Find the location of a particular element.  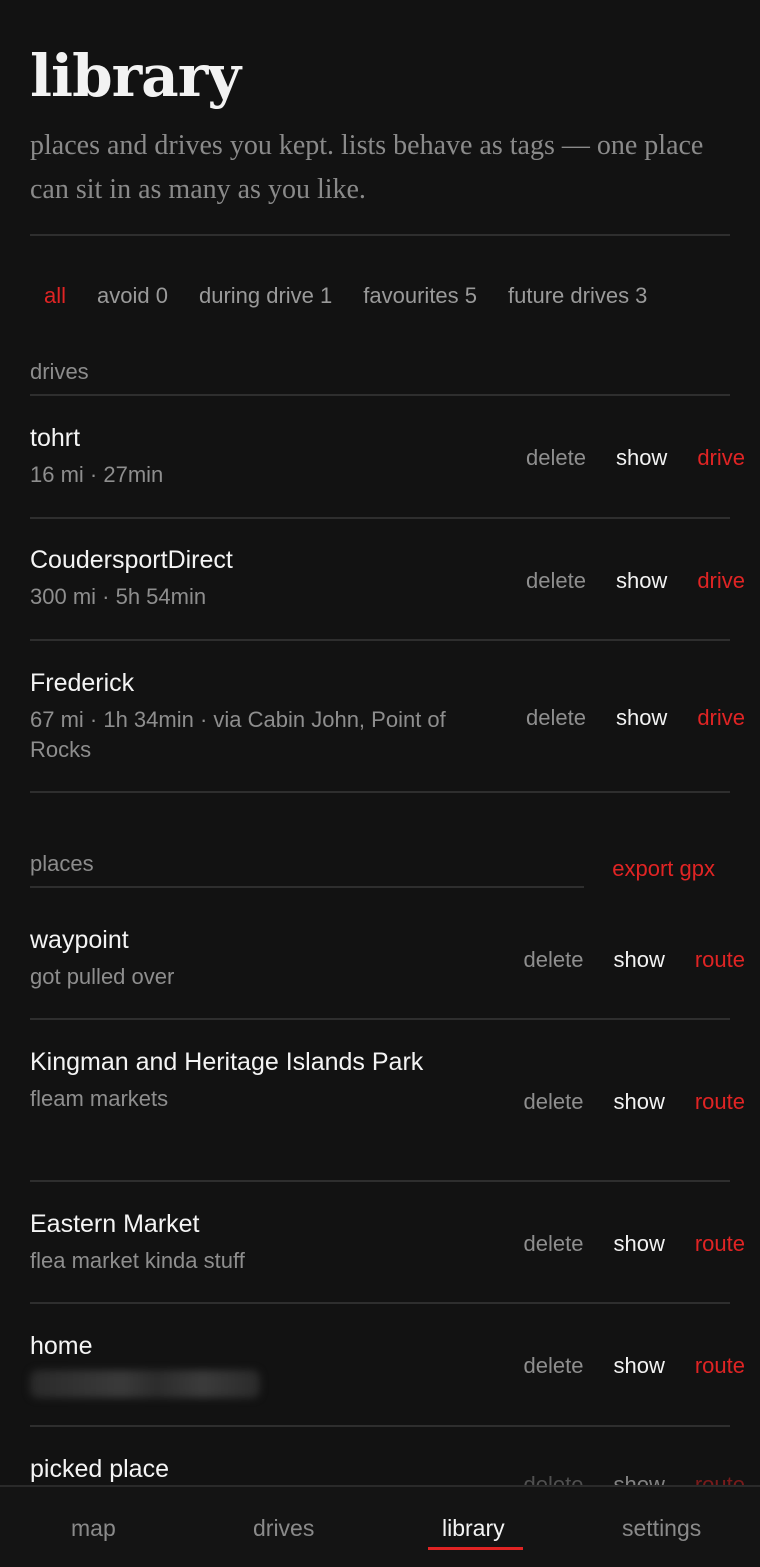

redacted-address is located at coordinates (145, 1384).